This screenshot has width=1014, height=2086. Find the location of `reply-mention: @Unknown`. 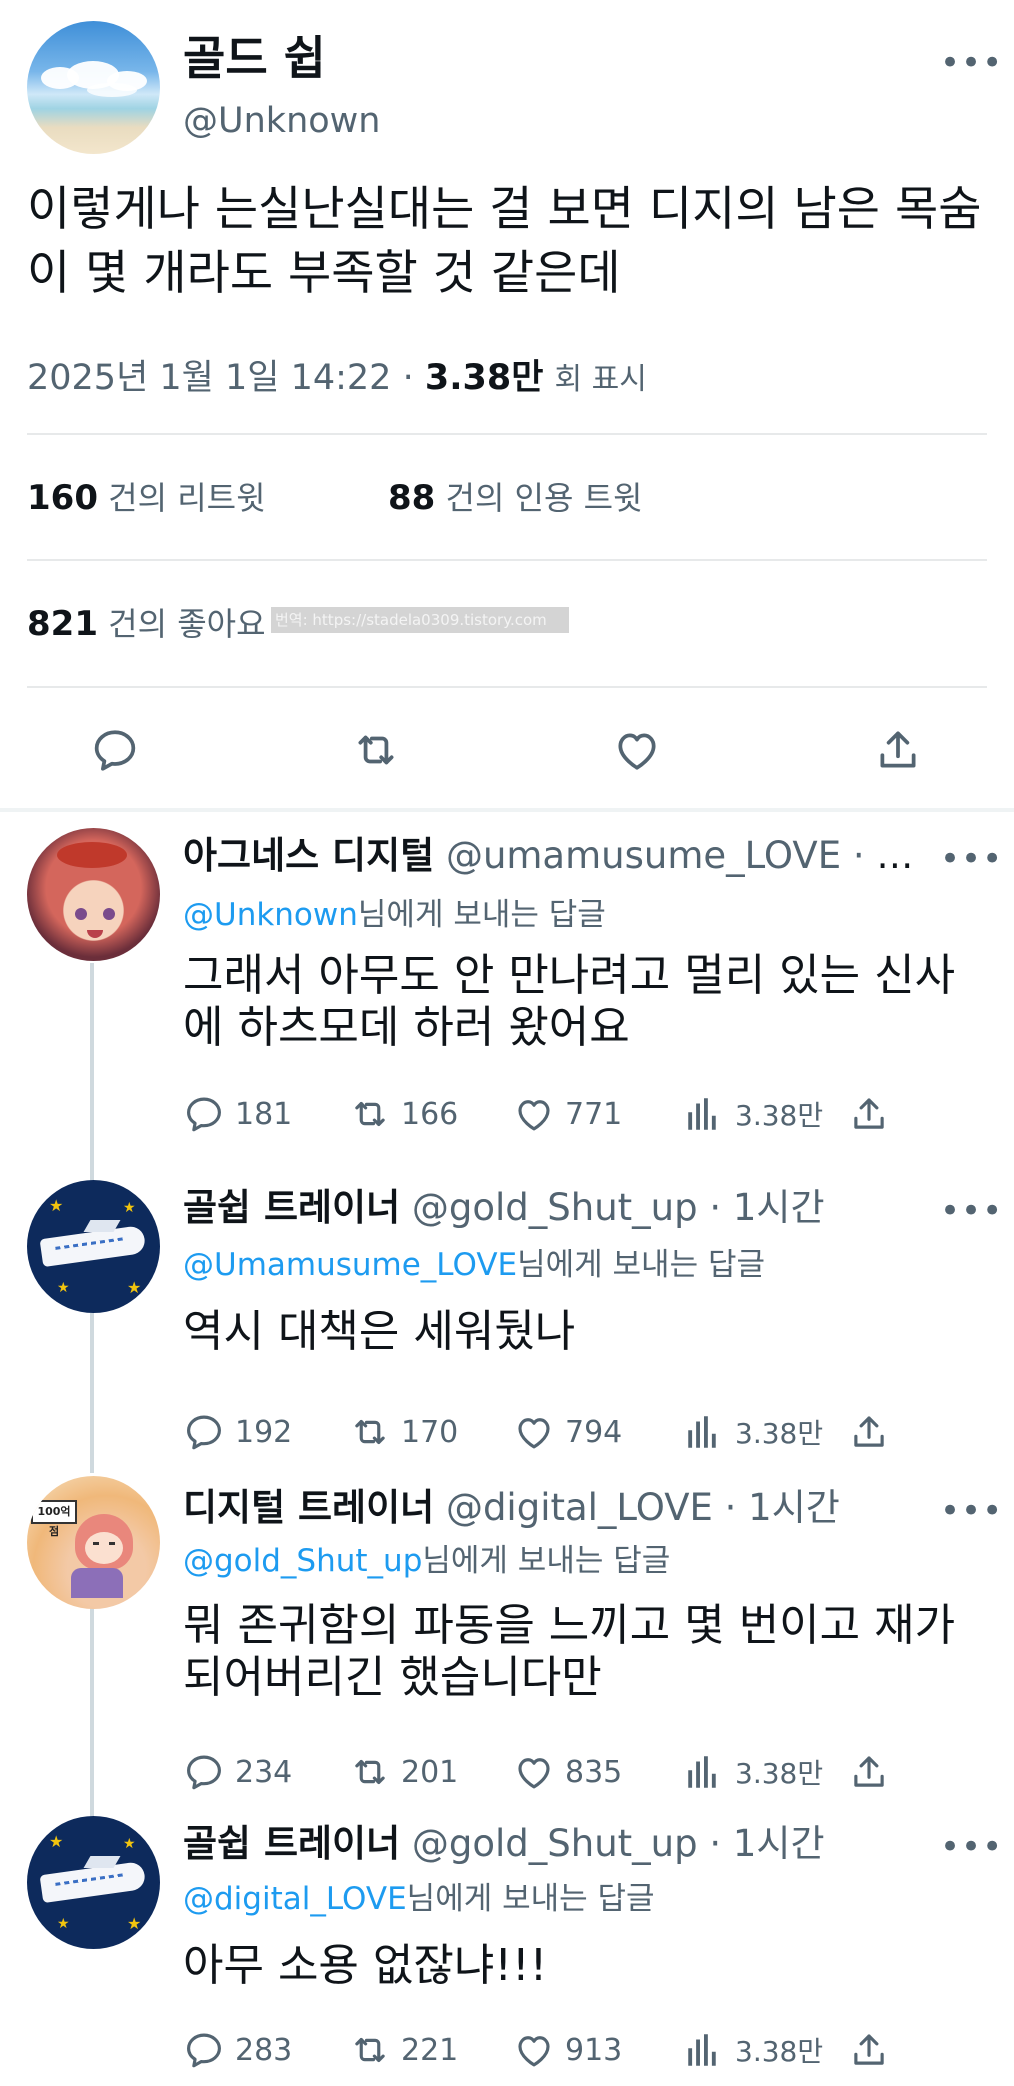

reply-mention: @Unknown is located at coordinates (270, 915).